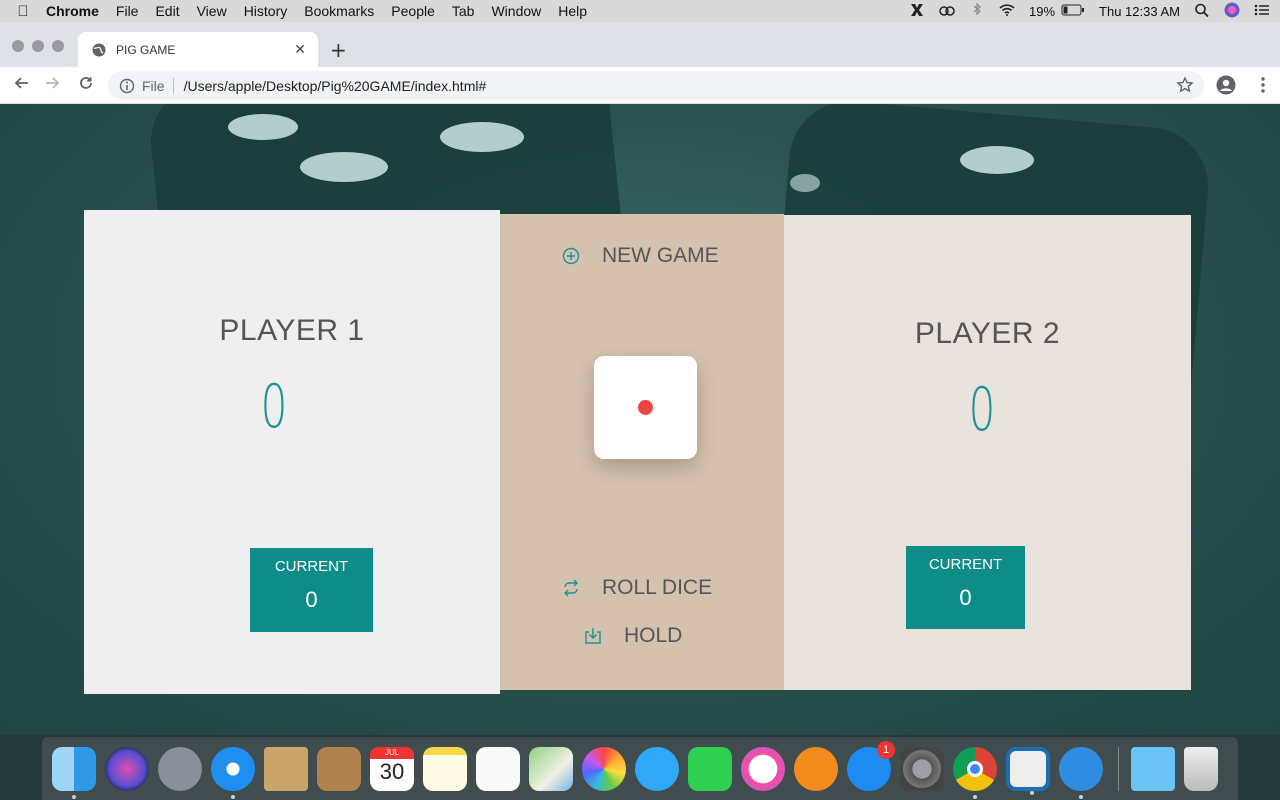 The height and width of the screenshot is (800, 1280). What do you see at coordinates (572, 11) in the screenshot?
I see `menu-help: Help` at bounding box center [572, 11].